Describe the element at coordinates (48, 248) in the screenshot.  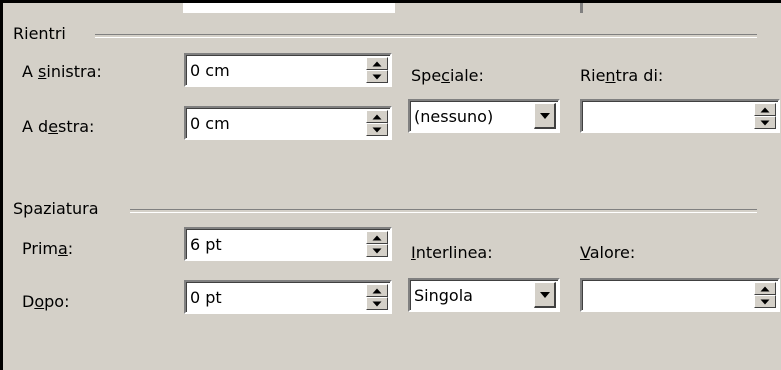
I see `space-before-label: Prima:` at that location.